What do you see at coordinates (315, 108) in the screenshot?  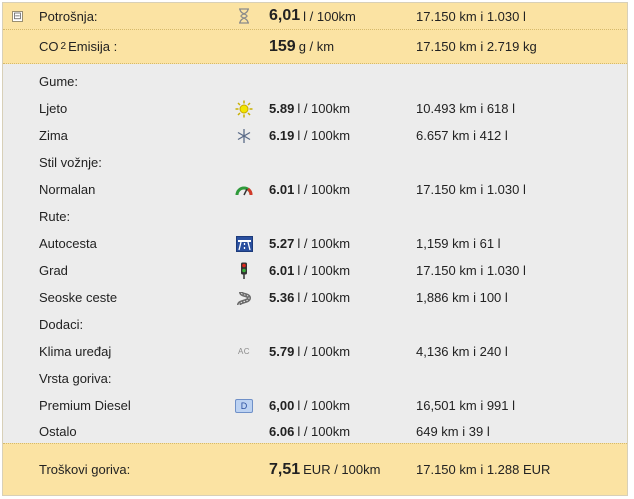 I see `row-summer: Ljeto 5.89 l / 100km 10.493 km i 618 l` at bounding box center [315, 108].